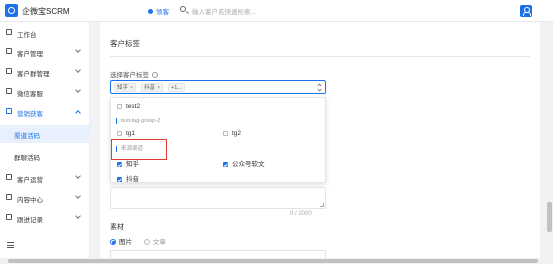 The image size is (553, 264). What do you see at coordinates (33, 74) in the screenshot?
I see `sidebar-item-label: 客户群管理` at bounding box center [33, 74].